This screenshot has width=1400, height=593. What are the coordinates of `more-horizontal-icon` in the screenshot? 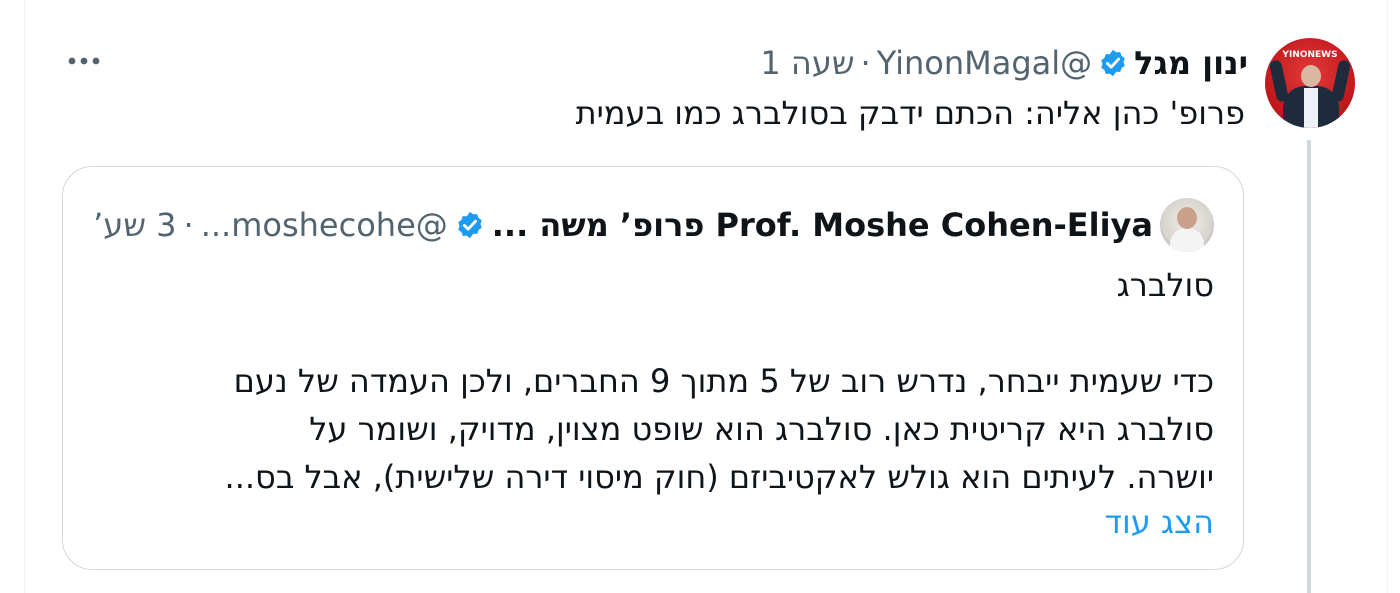 It's located at (84, 61).